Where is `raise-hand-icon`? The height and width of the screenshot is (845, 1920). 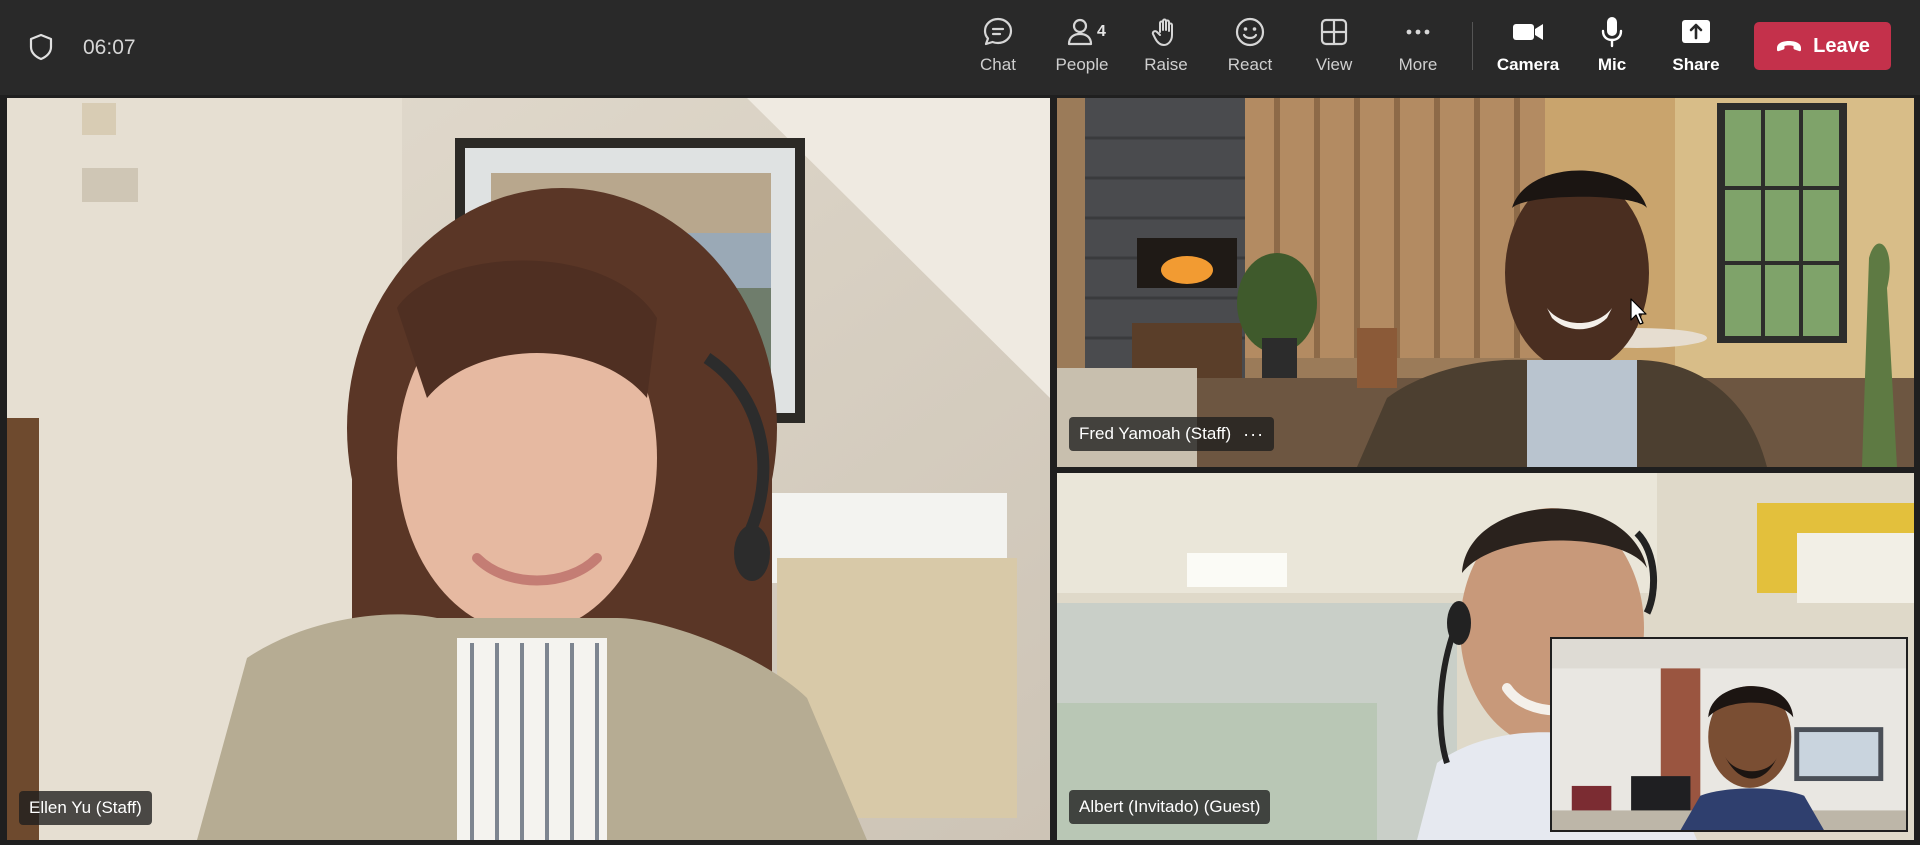
raise-hand-icon is located at coordinates (1166, 32).